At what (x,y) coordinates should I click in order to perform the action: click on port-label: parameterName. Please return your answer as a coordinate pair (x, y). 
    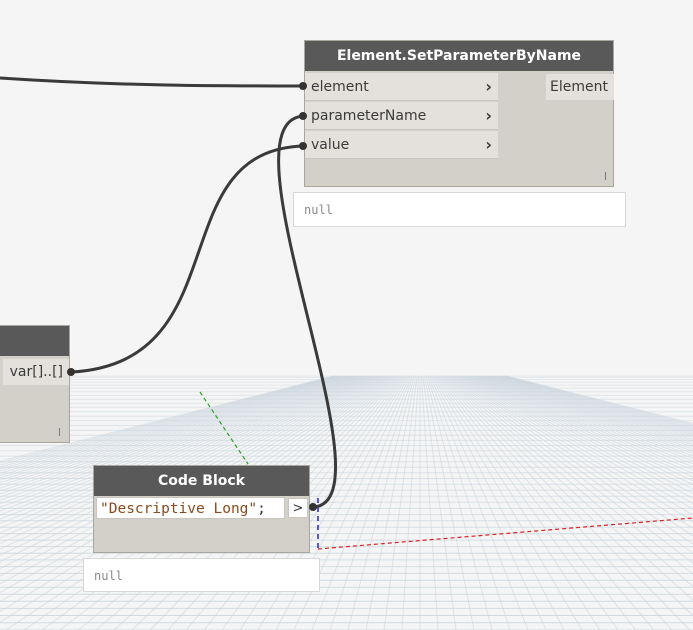
    Looking at the image, I should click on (369, 116).